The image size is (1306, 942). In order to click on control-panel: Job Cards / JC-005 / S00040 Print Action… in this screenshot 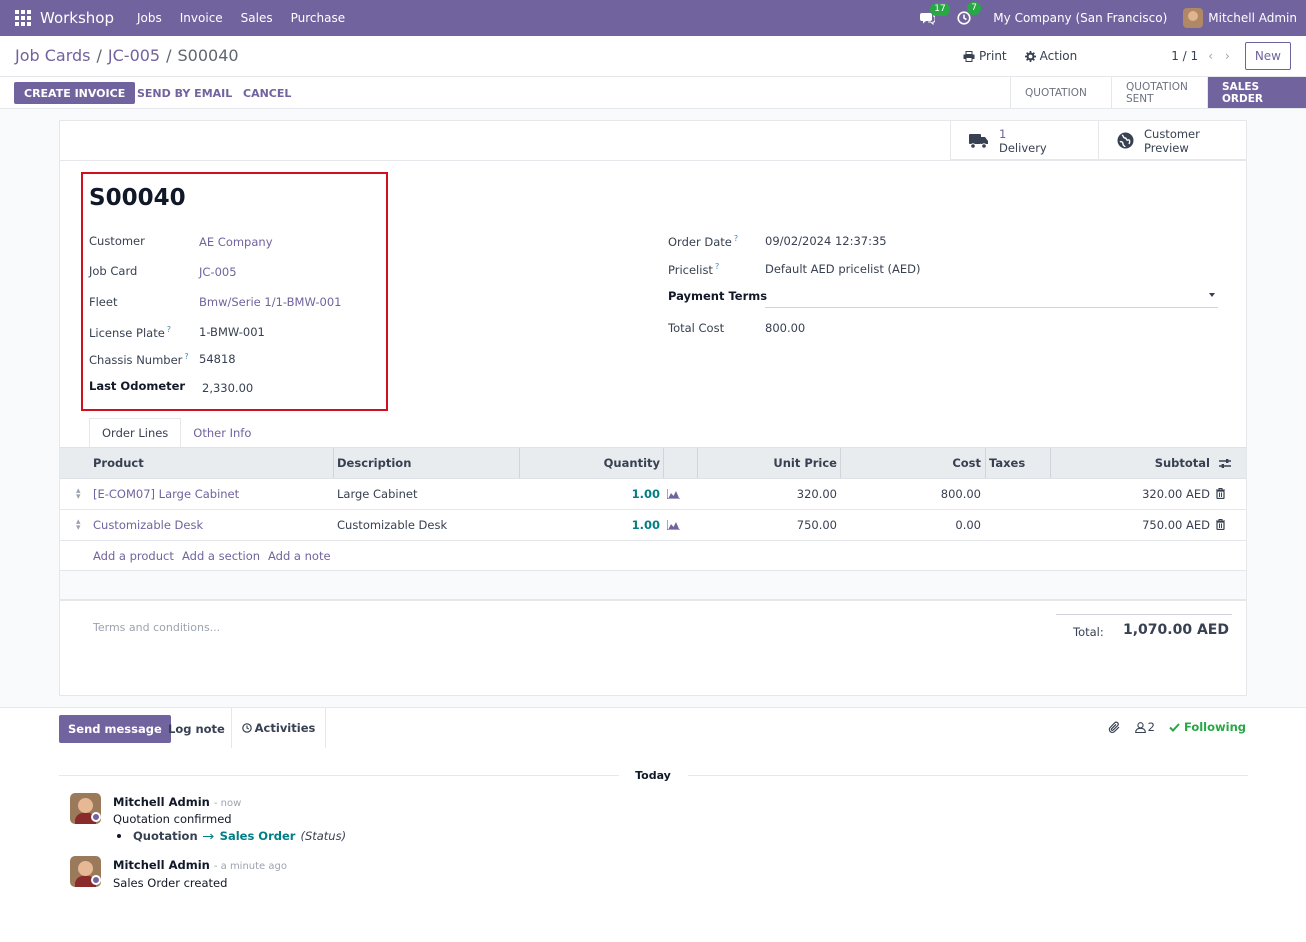, I will do `click(653, 56)`.